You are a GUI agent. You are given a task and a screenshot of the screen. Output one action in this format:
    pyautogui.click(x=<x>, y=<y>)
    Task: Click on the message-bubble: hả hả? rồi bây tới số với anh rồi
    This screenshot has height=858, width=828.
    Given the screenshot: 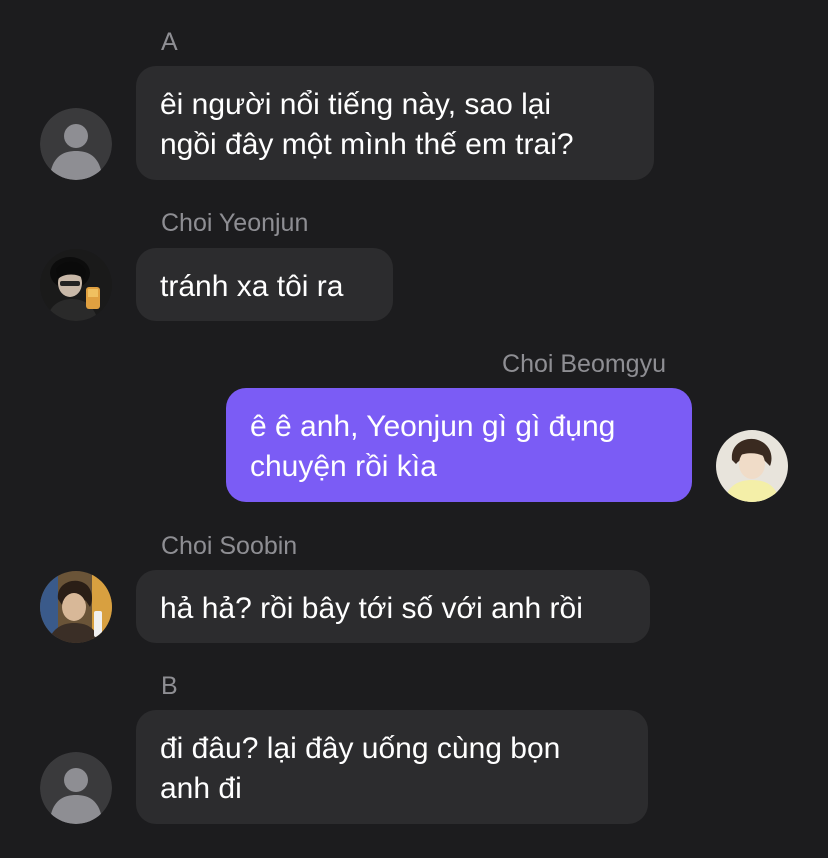 What is the action you would take?
    pyautogui.click(x=393, y=606)
    